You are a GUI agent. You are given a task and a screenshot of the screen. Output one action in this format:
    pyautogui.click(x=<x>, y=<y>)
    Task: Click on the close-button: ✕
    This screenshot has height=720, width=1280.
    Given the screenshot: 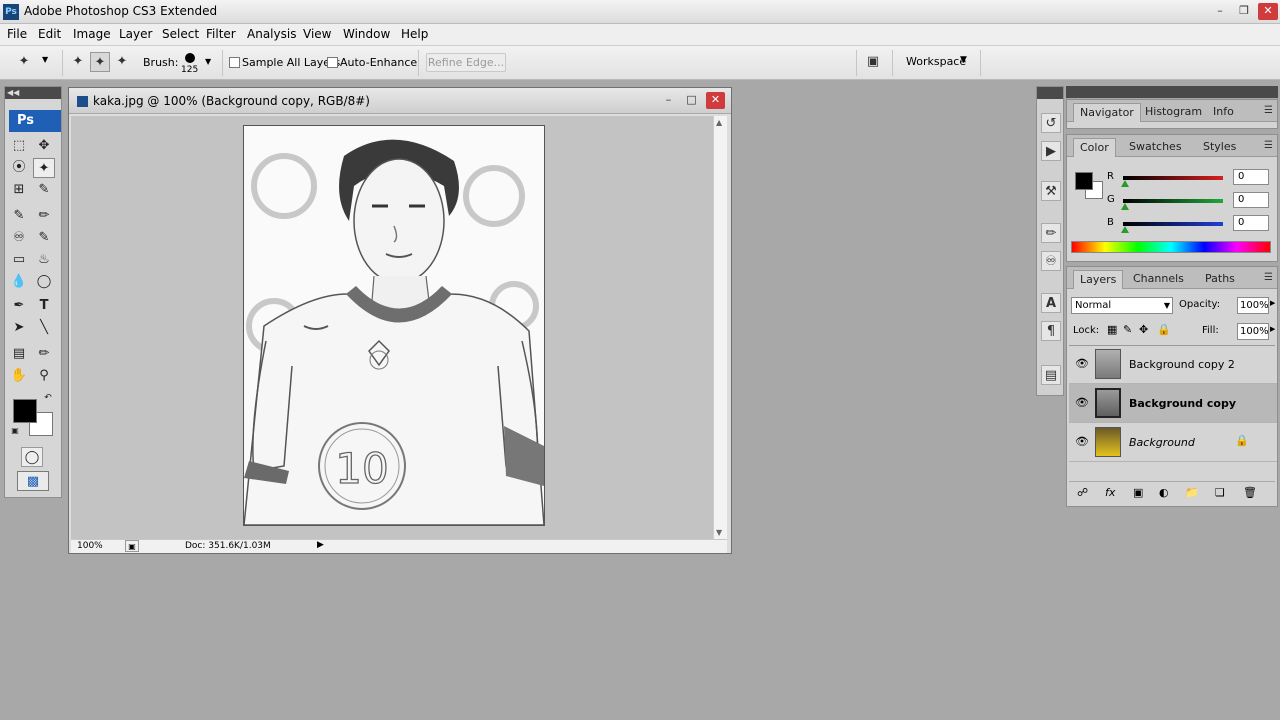 What is the action you would take?
    pyautogui.click(x=1268, y=11)
    